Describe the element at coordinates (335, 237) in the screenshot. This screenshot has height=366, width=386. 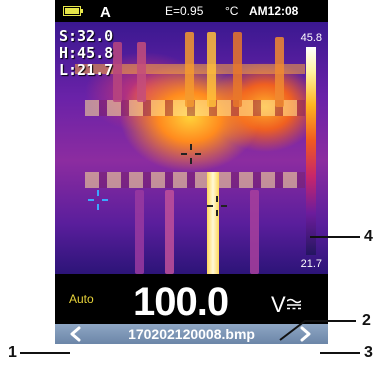
I see `callout-4-line` at that location.